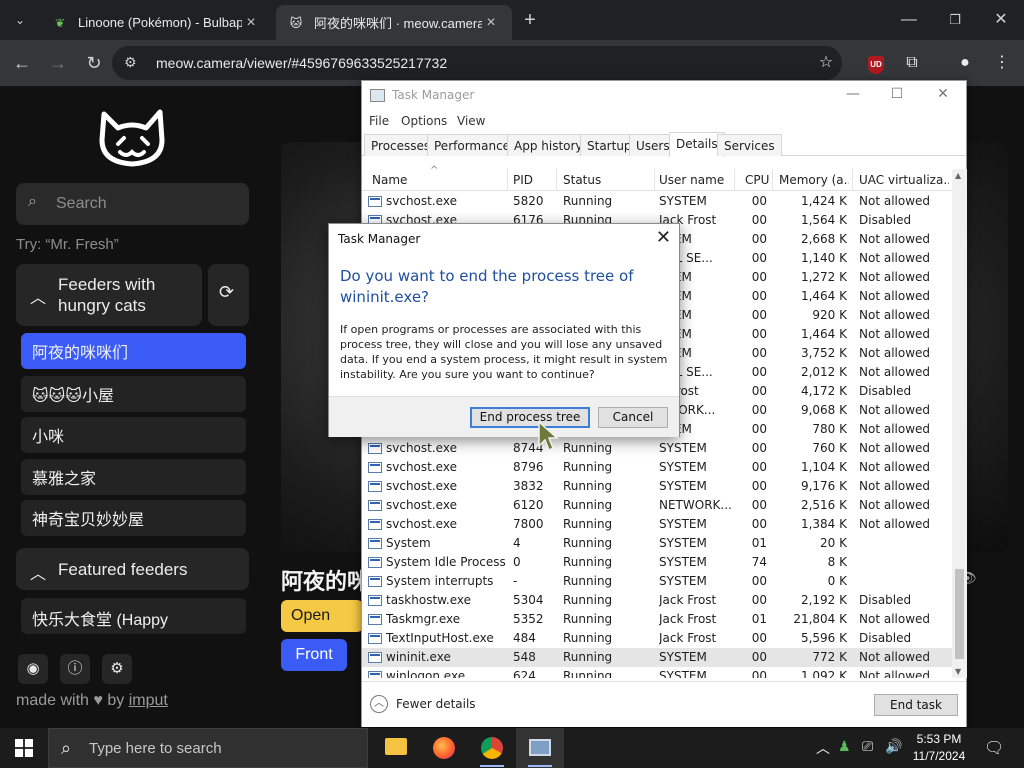  I want to click on volume-icon: 🔊, so click(893, 746).